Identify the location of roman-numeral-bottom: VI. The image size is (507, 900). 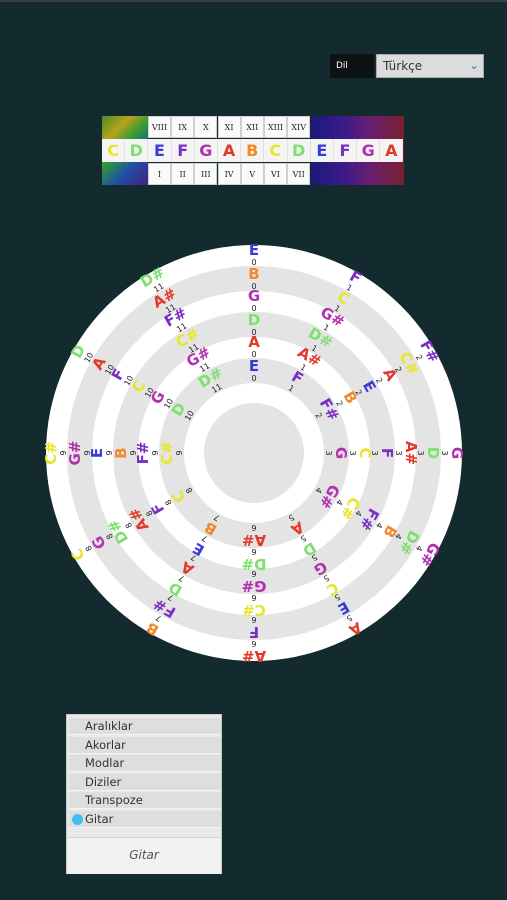
(275, 174).